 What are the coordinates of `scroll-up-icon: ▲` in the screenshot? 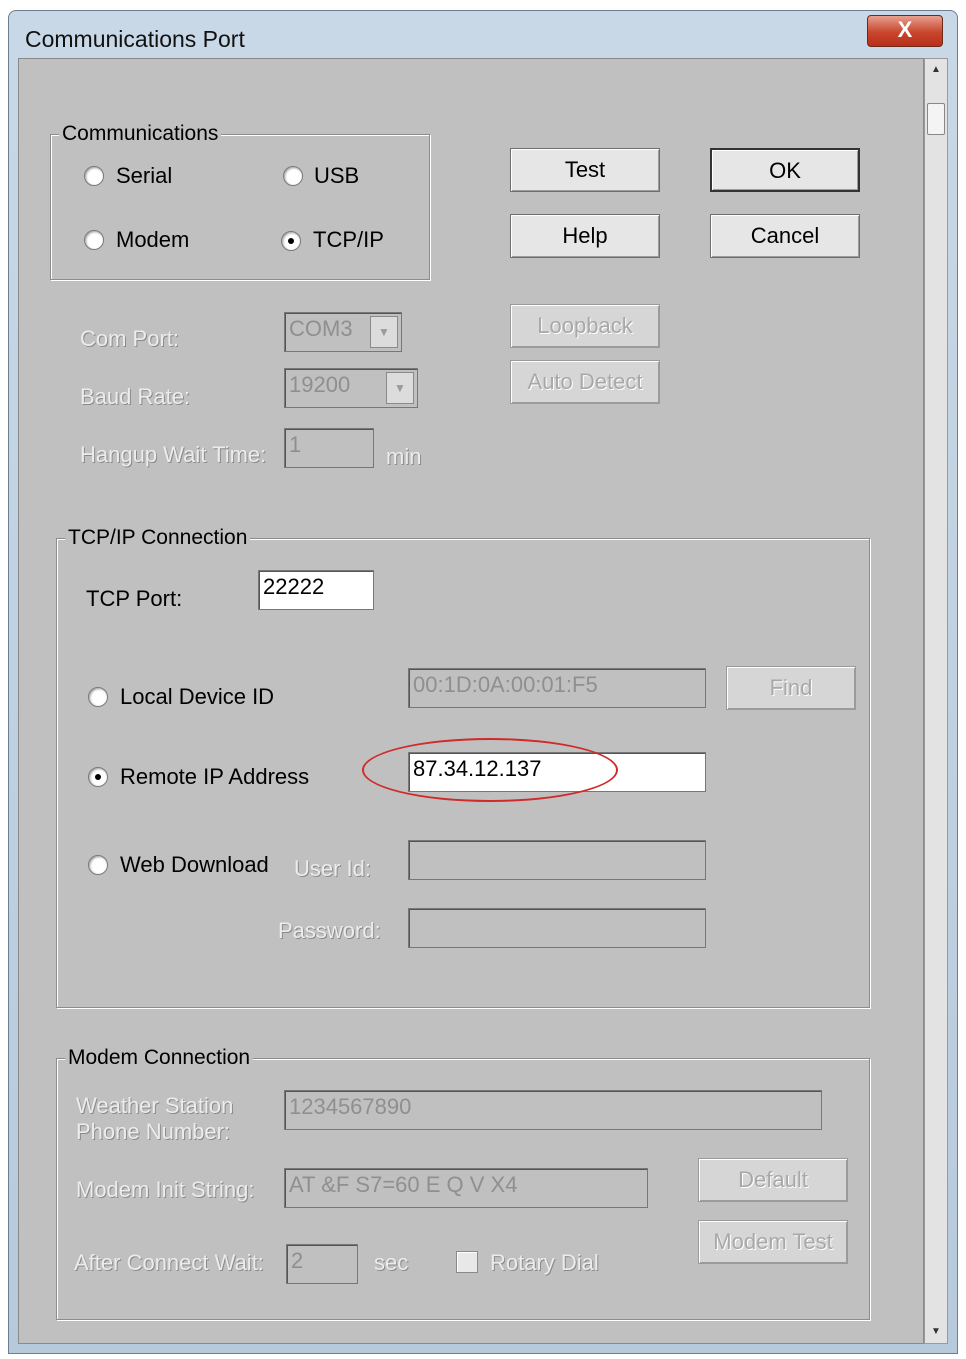 It's located at (936, 70).